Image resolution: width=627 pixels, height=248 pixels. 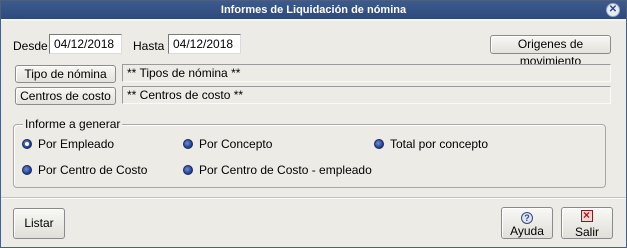 I want to click on listar-label: Listar, so click(x=39, y=223).